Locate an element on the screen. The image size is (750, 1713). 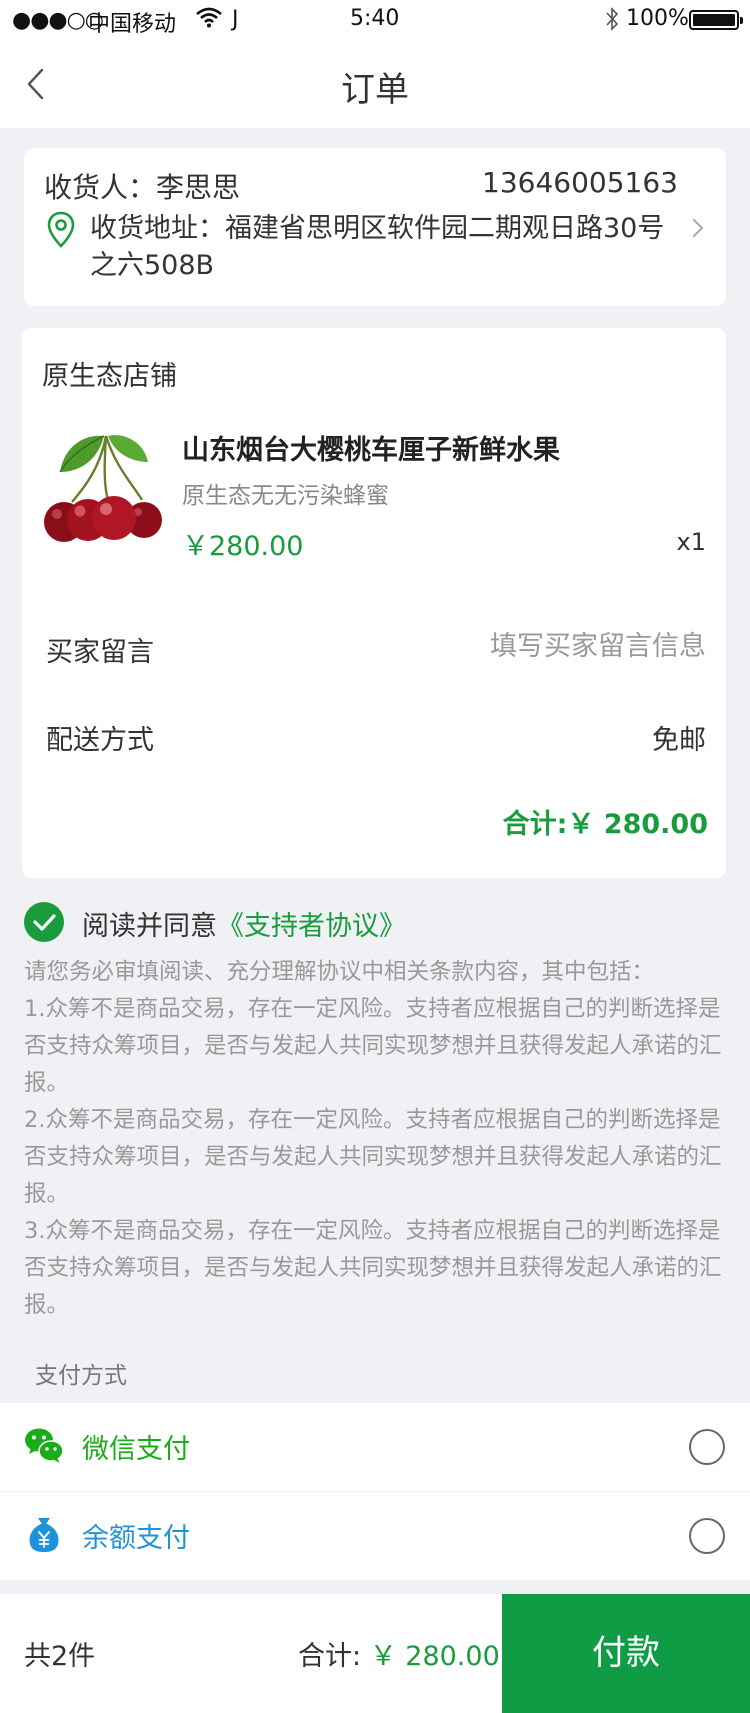
battery-icon is located at coordinates (716, 20).